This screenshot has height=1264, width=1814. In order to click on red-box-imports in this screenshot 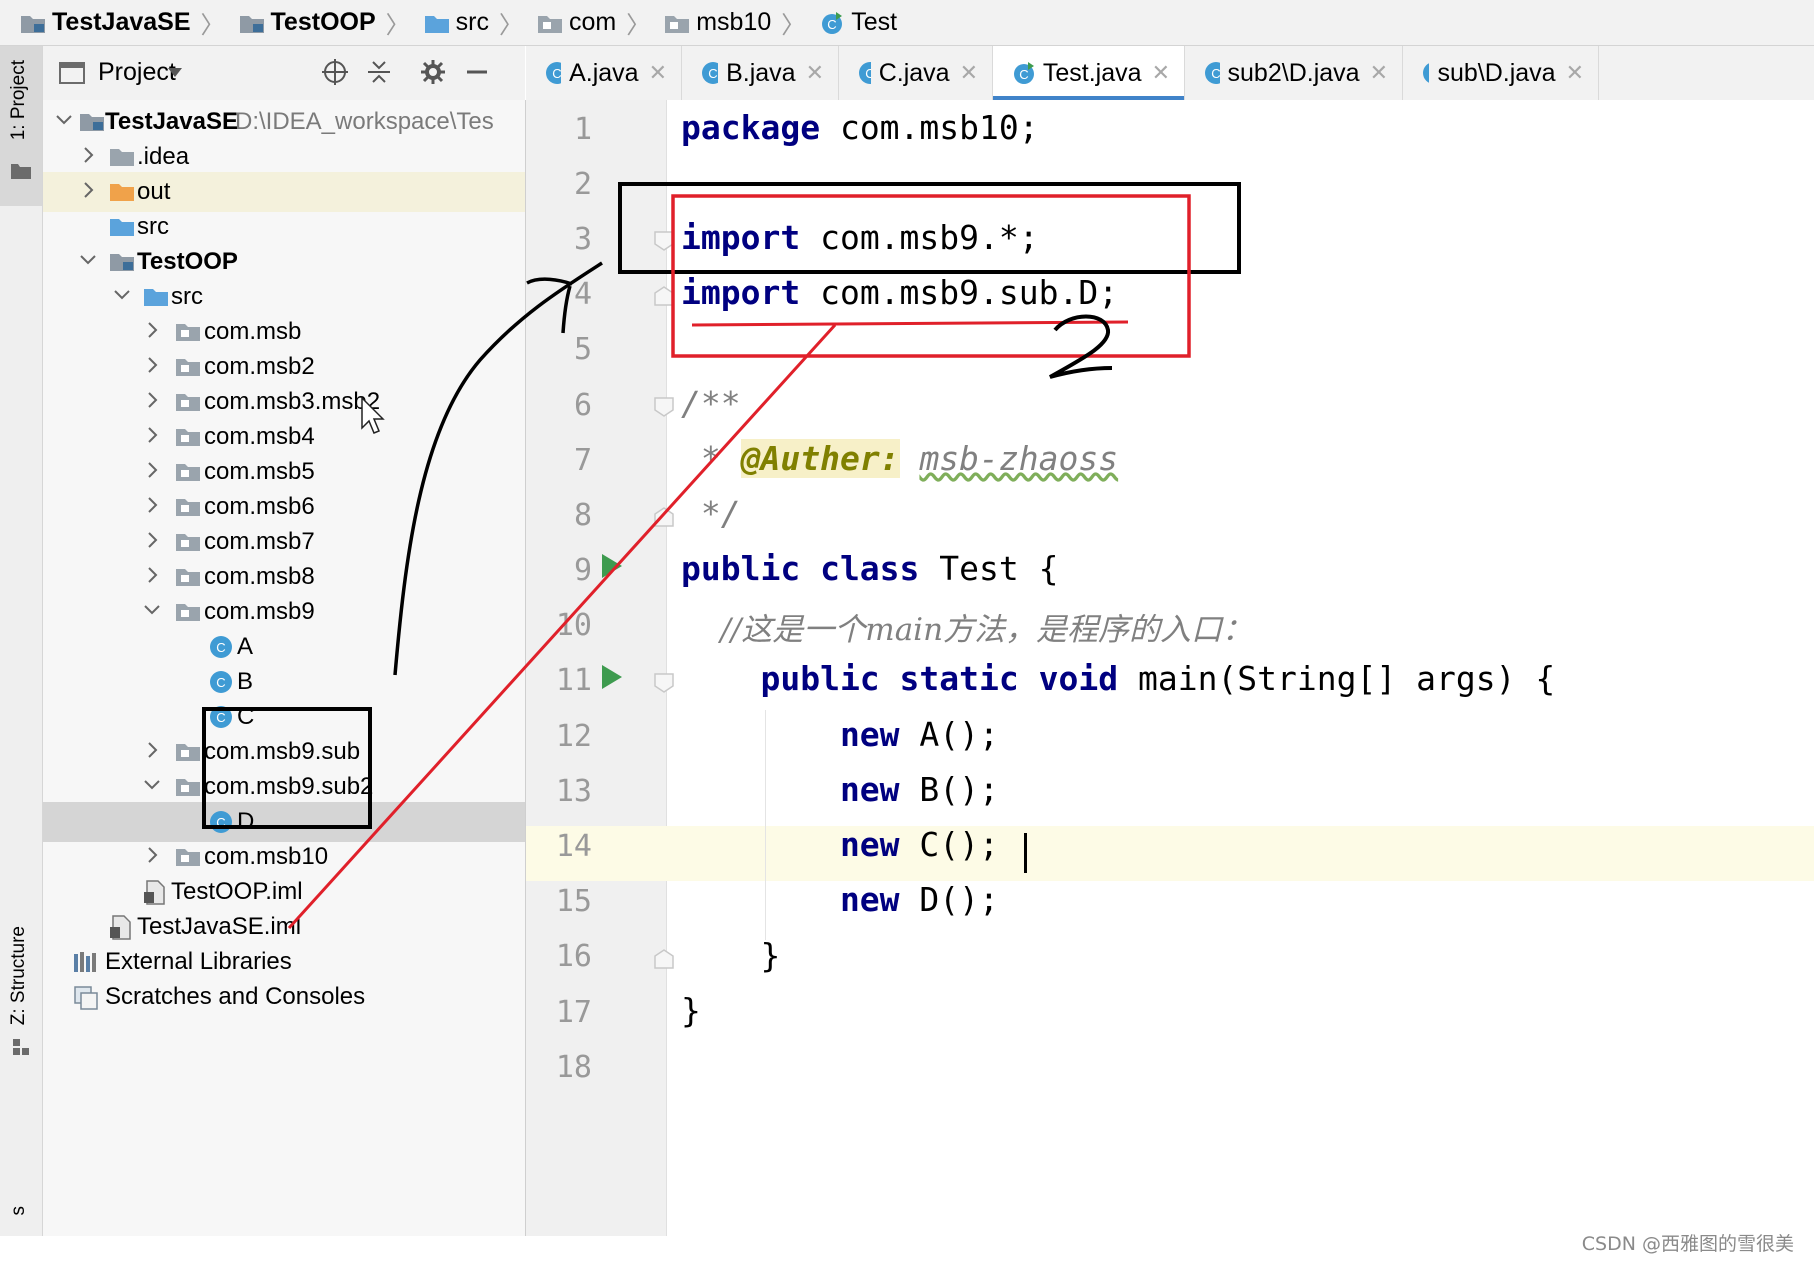, I will do `click(931, 276)`.